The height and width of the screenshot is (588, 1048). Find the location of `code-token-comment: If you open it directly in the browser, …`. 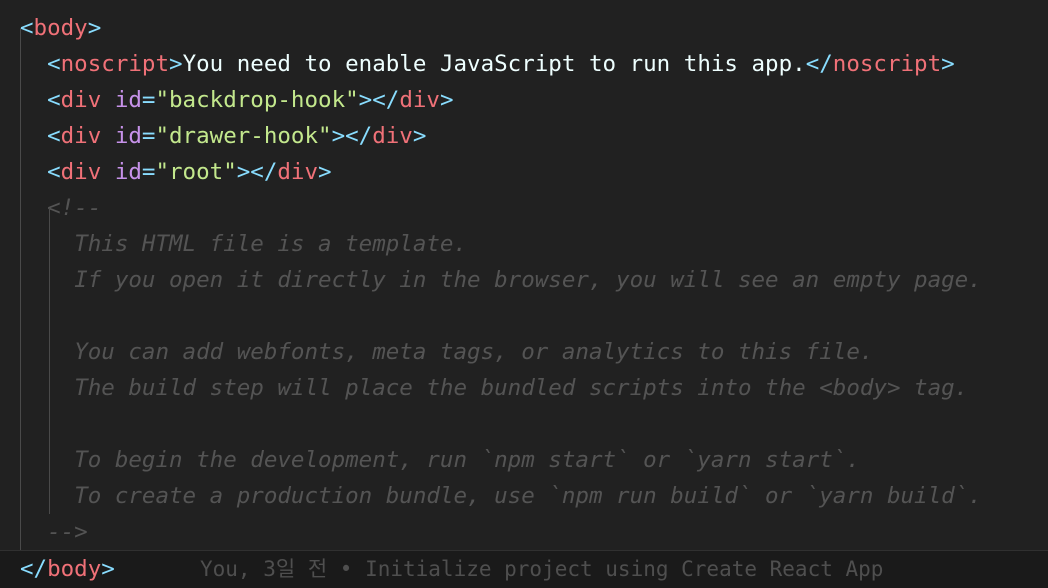

code-token-comment: If you open it directly in the browser, … is located at coordinates (528, 280).